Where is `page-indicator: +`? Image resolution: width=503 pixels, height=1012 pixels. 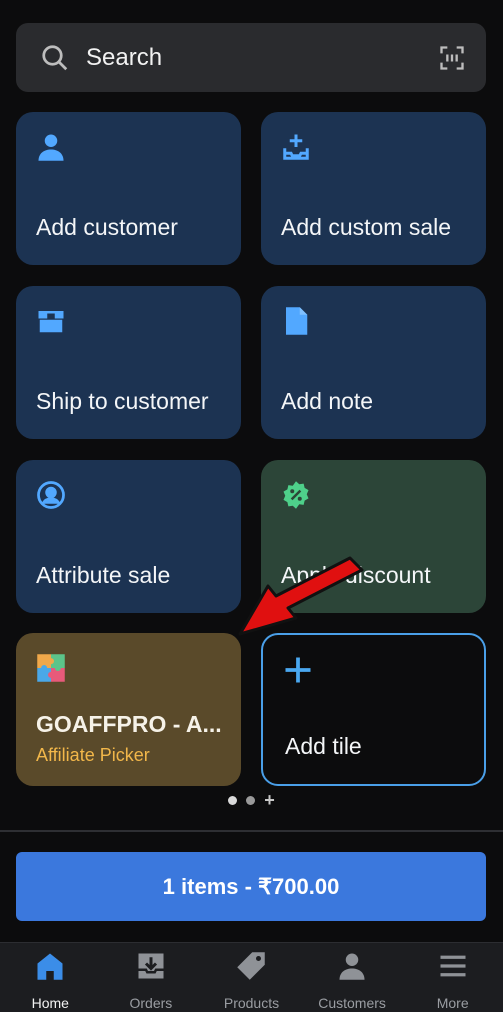
page-indicator: + is located at coordinates (251, 800).